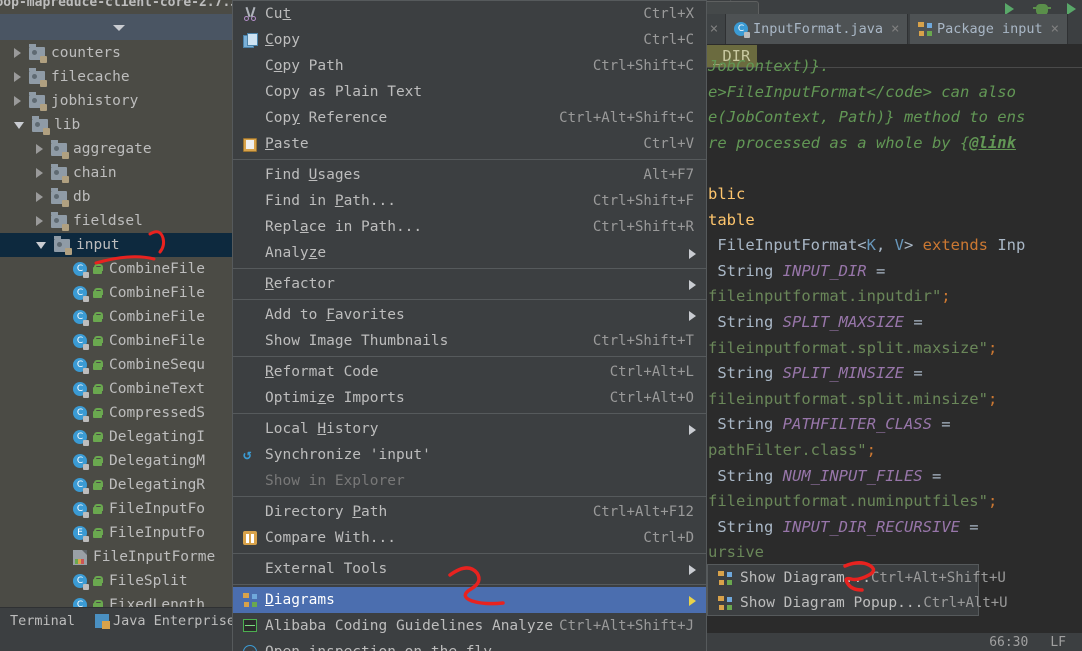 The height and width of the screenshot is (651, 1082). Describe the element at coordinates (1008, 642) in the screenshot. I see `caret-position: 66:30` at that location.